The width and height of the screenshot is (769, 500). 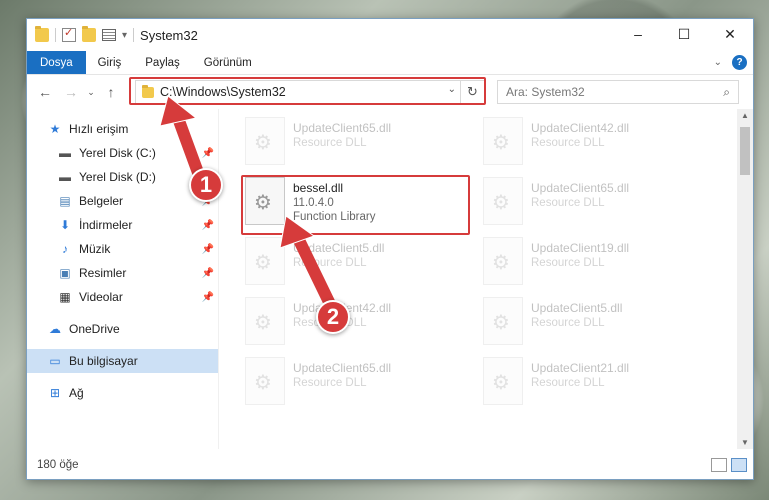 What do you see at coordinates (103, 273) in the screenshot?
I see `sidebar-item-label: Resimler` at bounding box center [103, 273].